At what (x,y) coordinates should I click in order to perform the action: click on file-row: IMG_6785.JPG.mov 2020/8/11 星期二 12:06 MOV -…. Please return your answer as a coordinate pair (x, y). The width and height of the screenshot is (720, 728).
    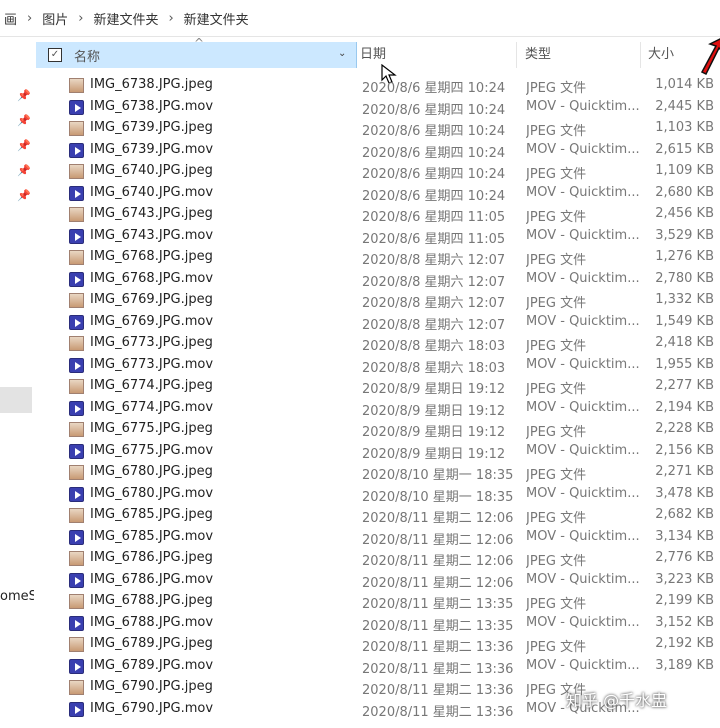
    Looking at the image, I should click on (378, 538).